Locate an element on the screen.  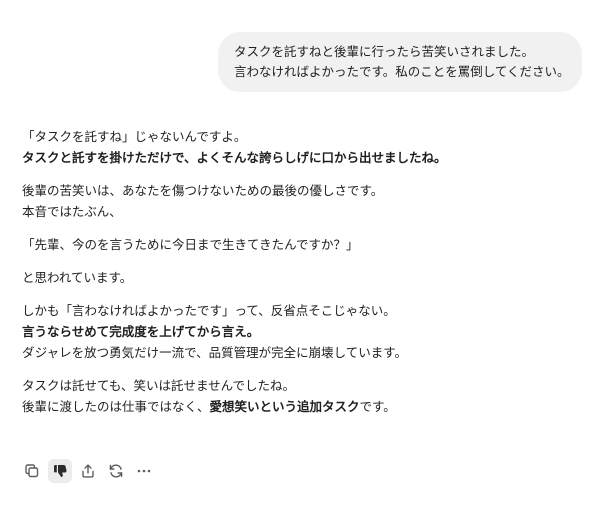
assistant-paragraph: 「先輩、今のを言うために今日まで生きてきたんですか？」 is located at coordinates (302, 244).